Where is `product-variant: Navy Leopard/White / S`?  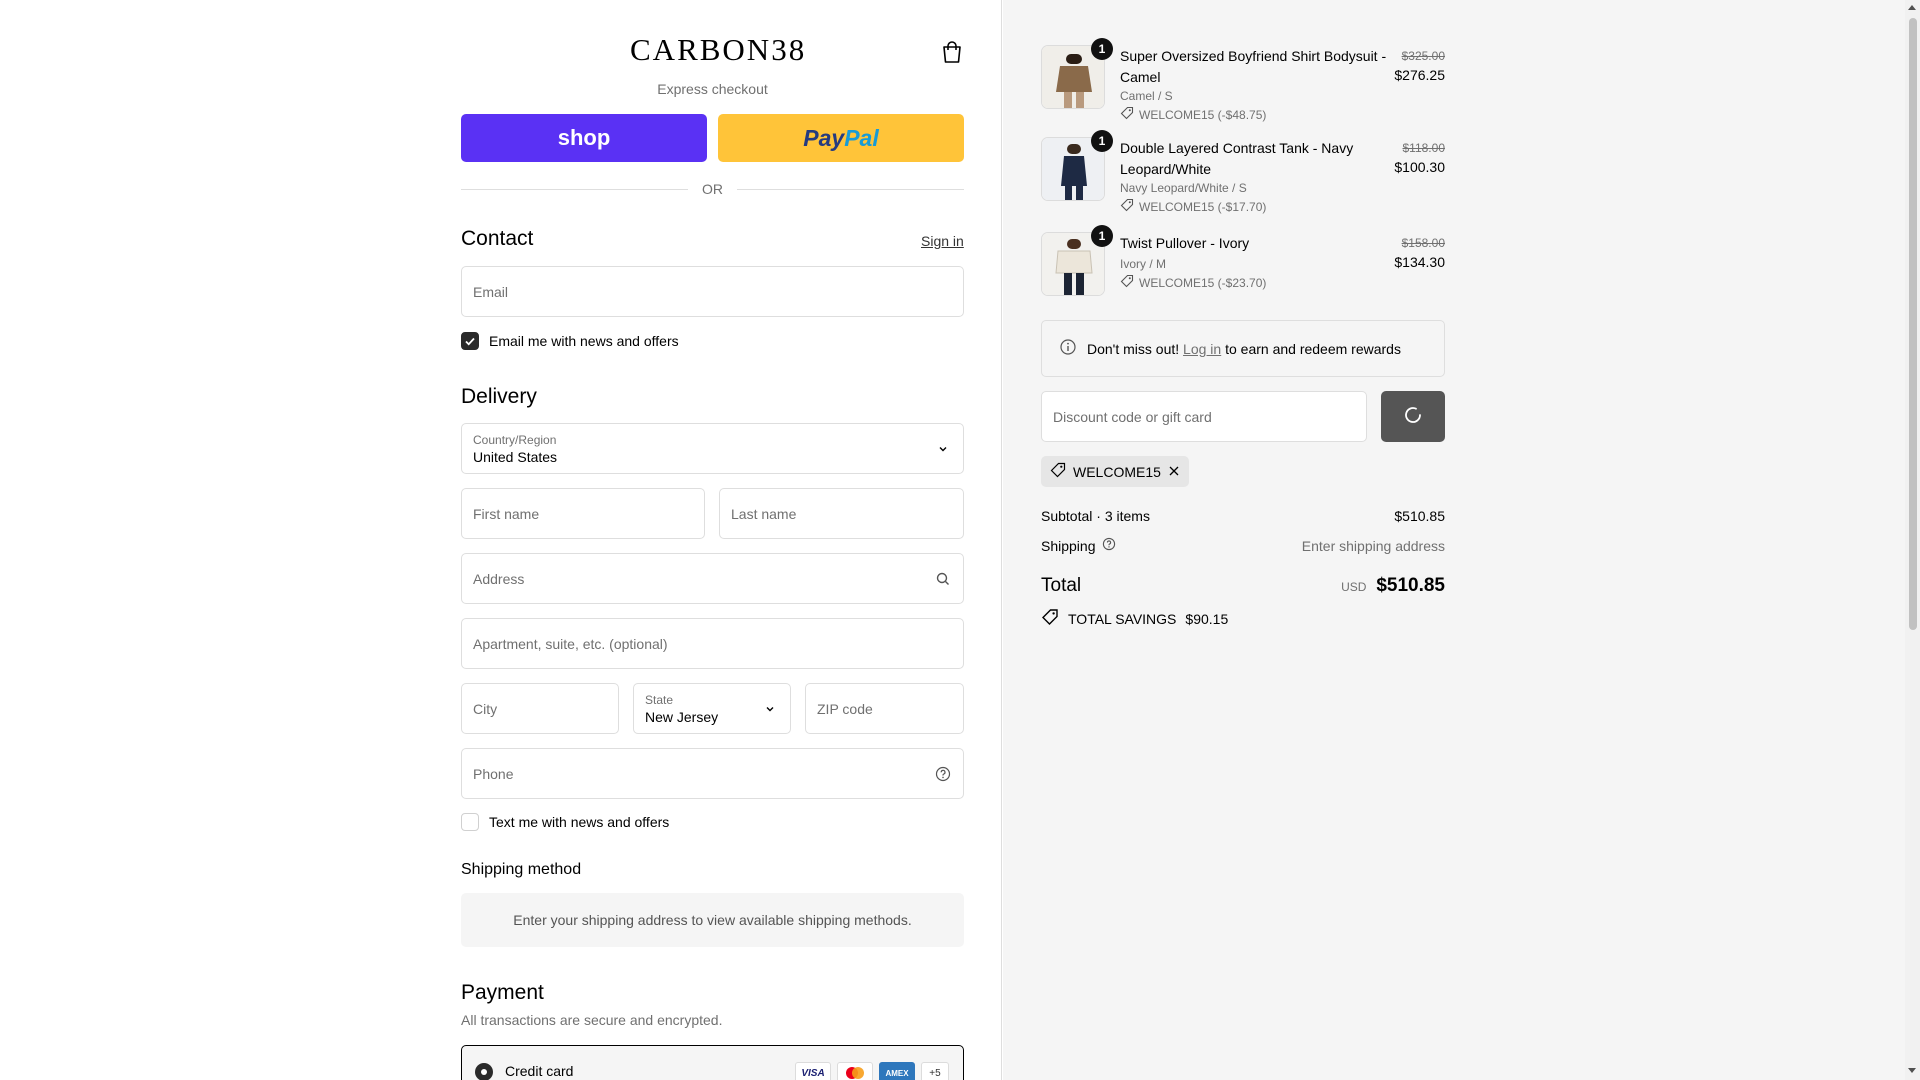 product-variant: Navy Leopard/White / S is located at coordinates (1183, 188).